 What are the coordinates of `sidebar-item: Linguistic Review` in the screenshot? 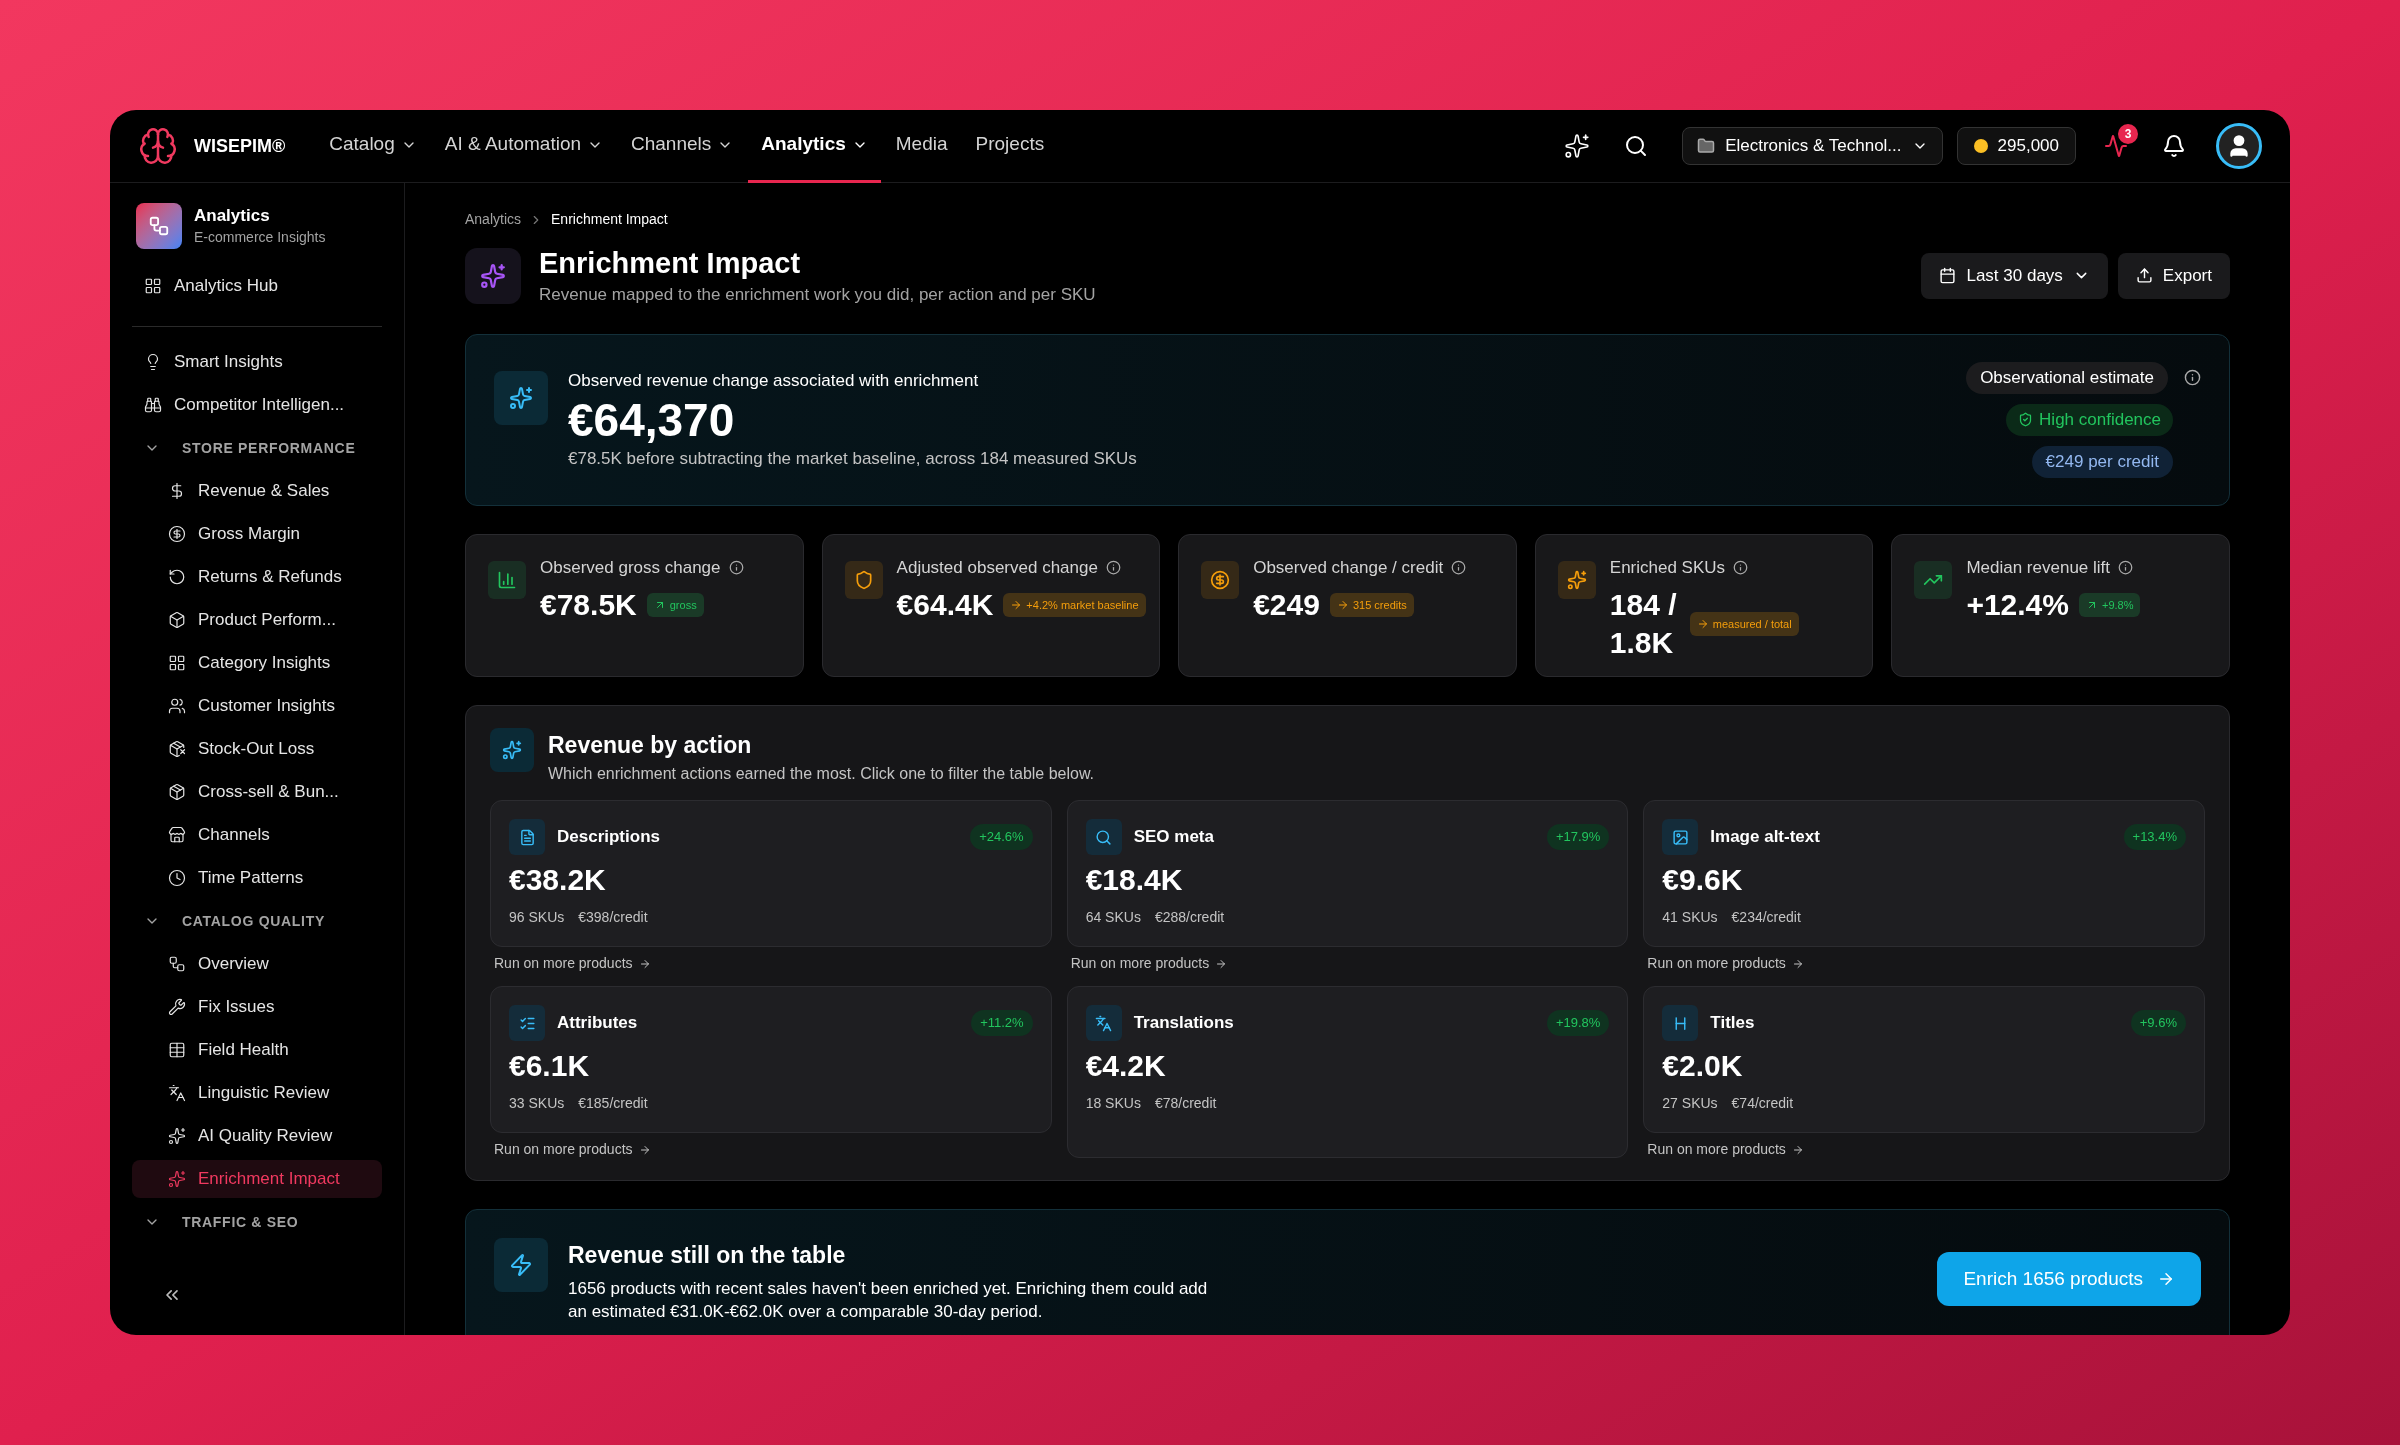 It's located at (257, 1093).